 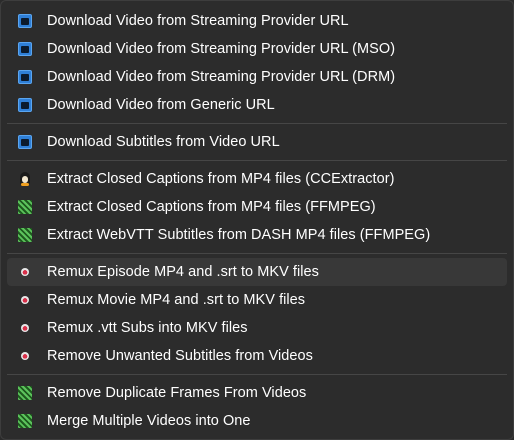 I want to click on ccextractor-icon, so click(x=25, y=179).